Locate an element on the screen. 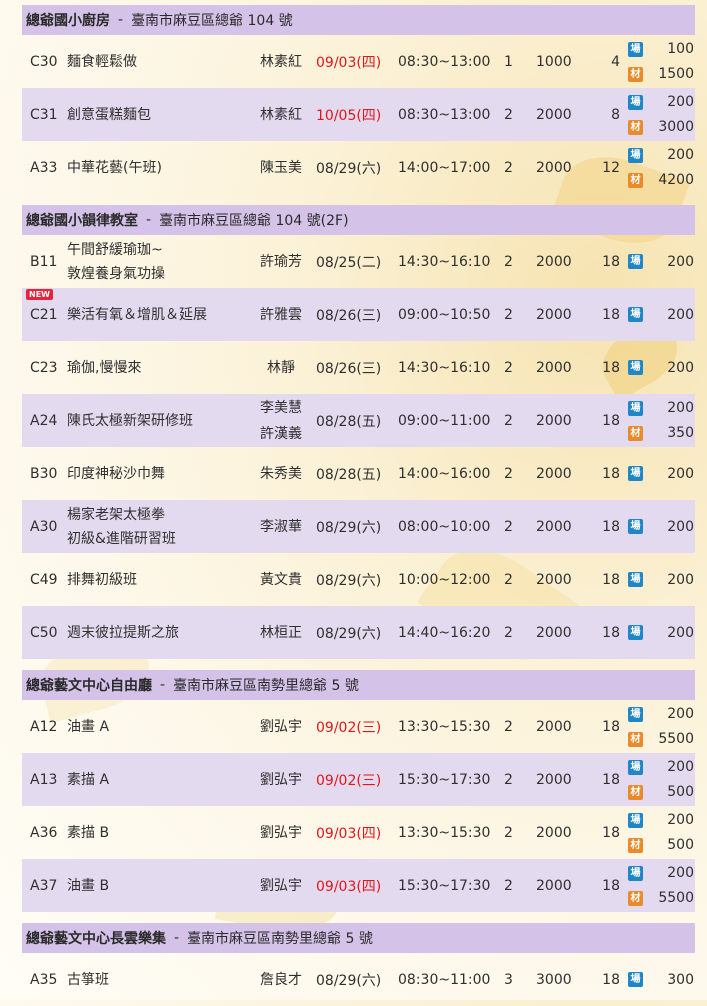  course-code: C21 is located at coordinates (44, 314).